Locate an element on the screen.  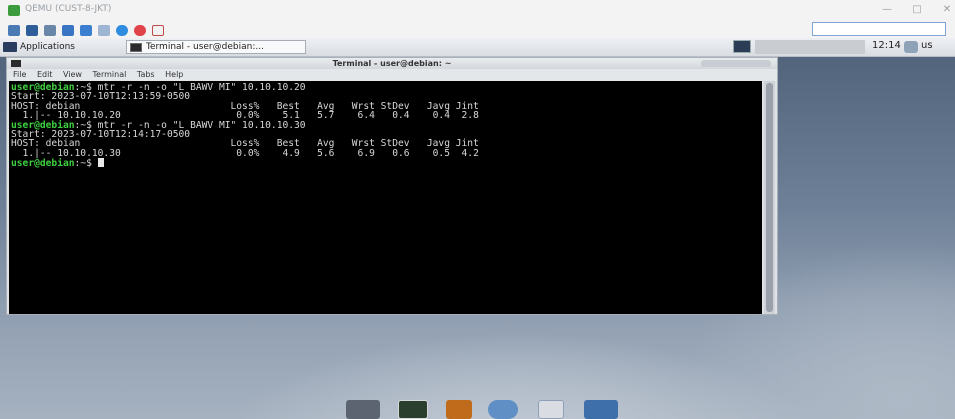
clock: 12:14 is located at coordinates (886, 45).